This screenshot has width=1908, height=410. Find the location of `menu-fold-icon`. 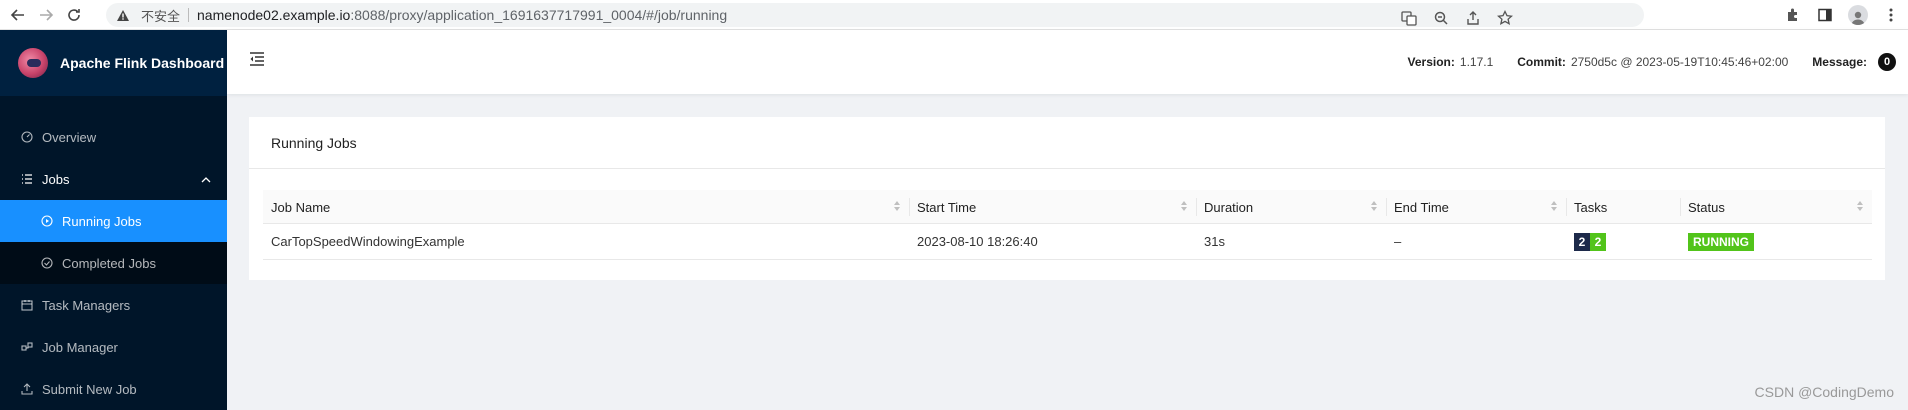

menu-fold-icon is located at coordinates (257, 61).